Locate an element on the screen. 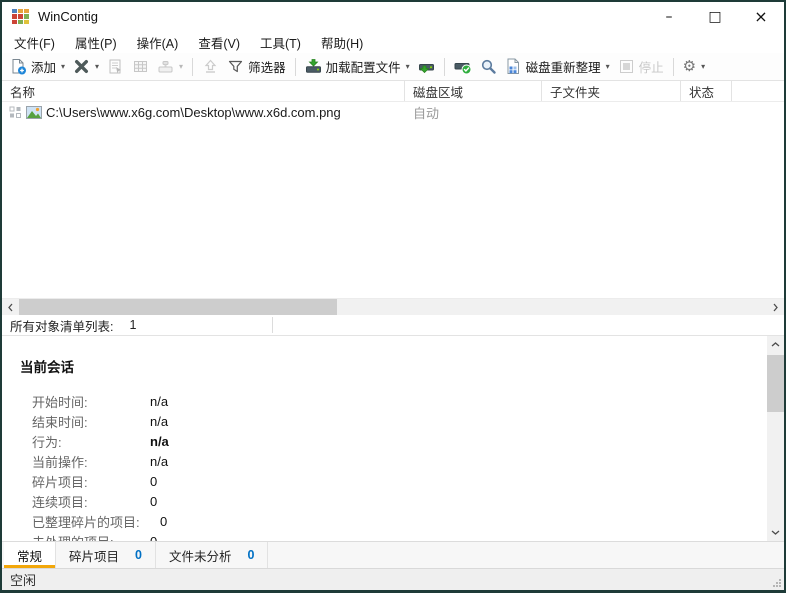 This screenshot has height=593, width=786. session-field-row: 未处理的项目: 0 is located at coordinates (384, 536).